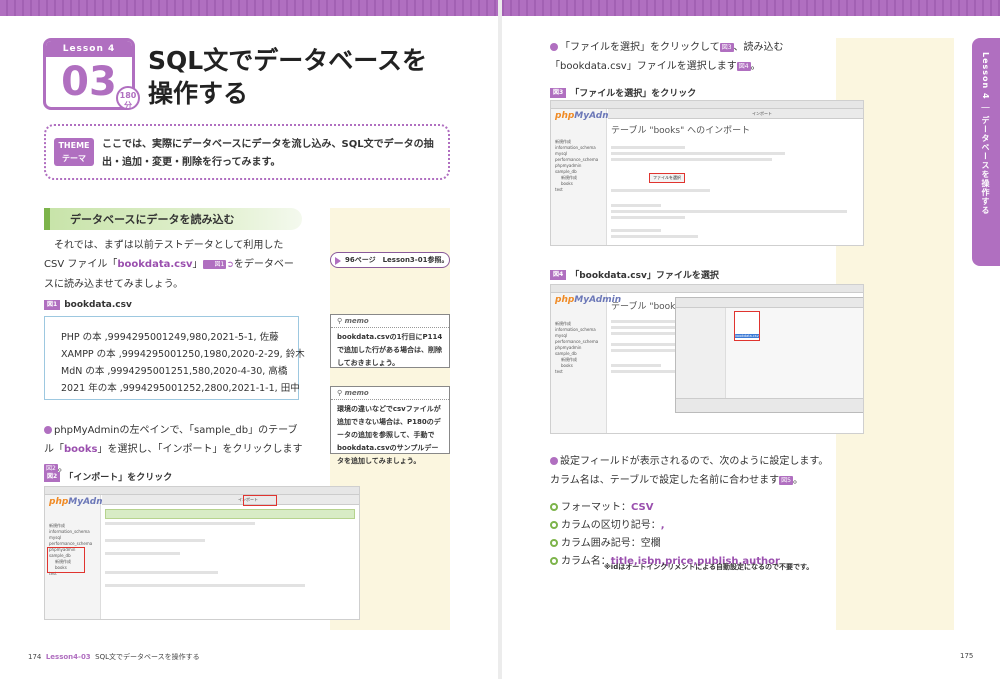 Image resolution: width=1000 pixels, height=679 pixels. Describe the element at coordinates (47, 219) in the screenshot. I see `section-bar` at that location.